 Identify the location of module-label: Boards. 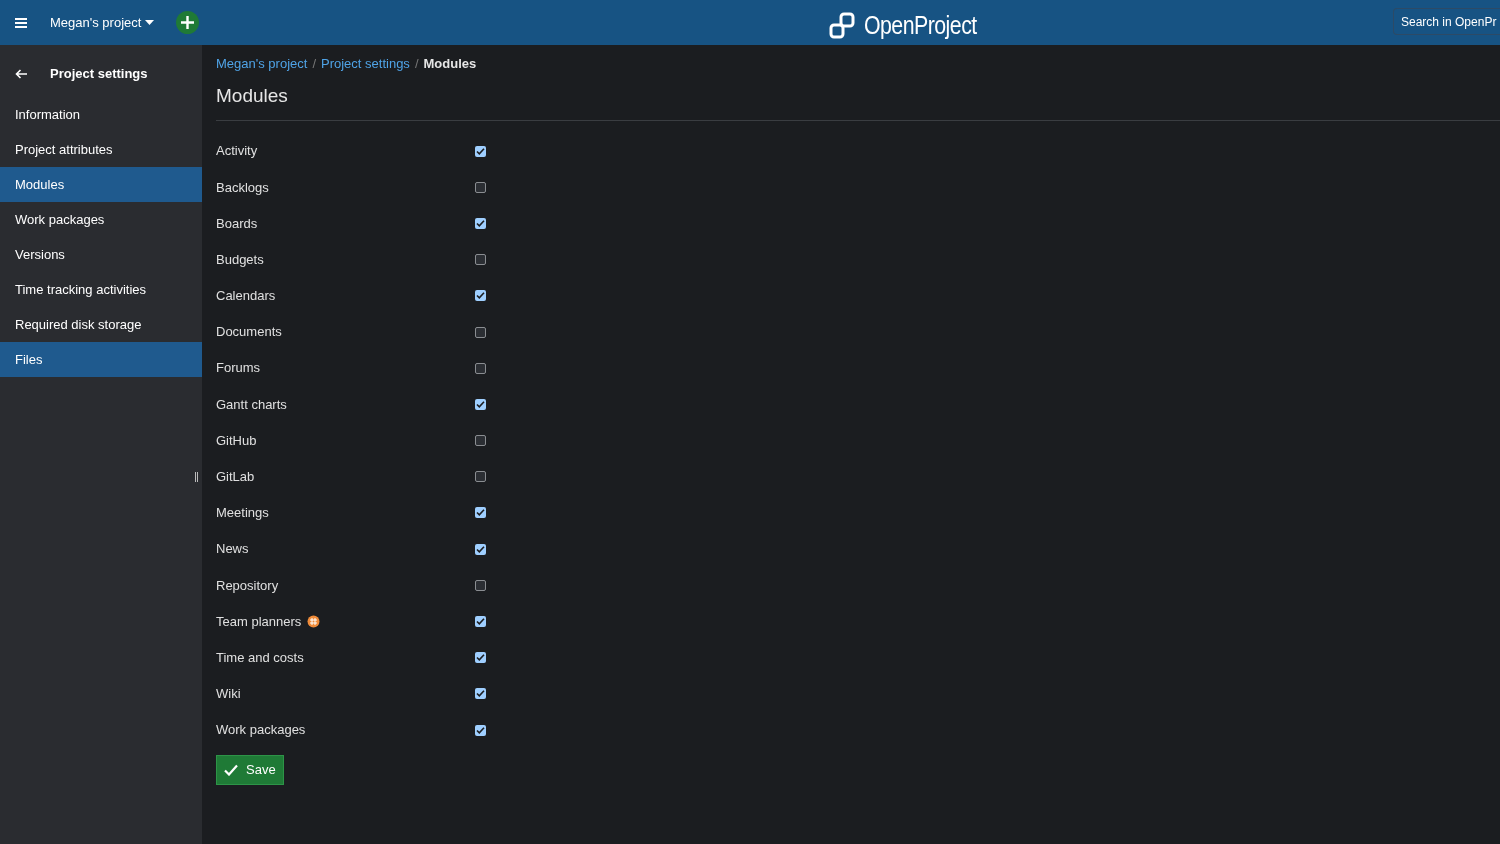
(237, 223).